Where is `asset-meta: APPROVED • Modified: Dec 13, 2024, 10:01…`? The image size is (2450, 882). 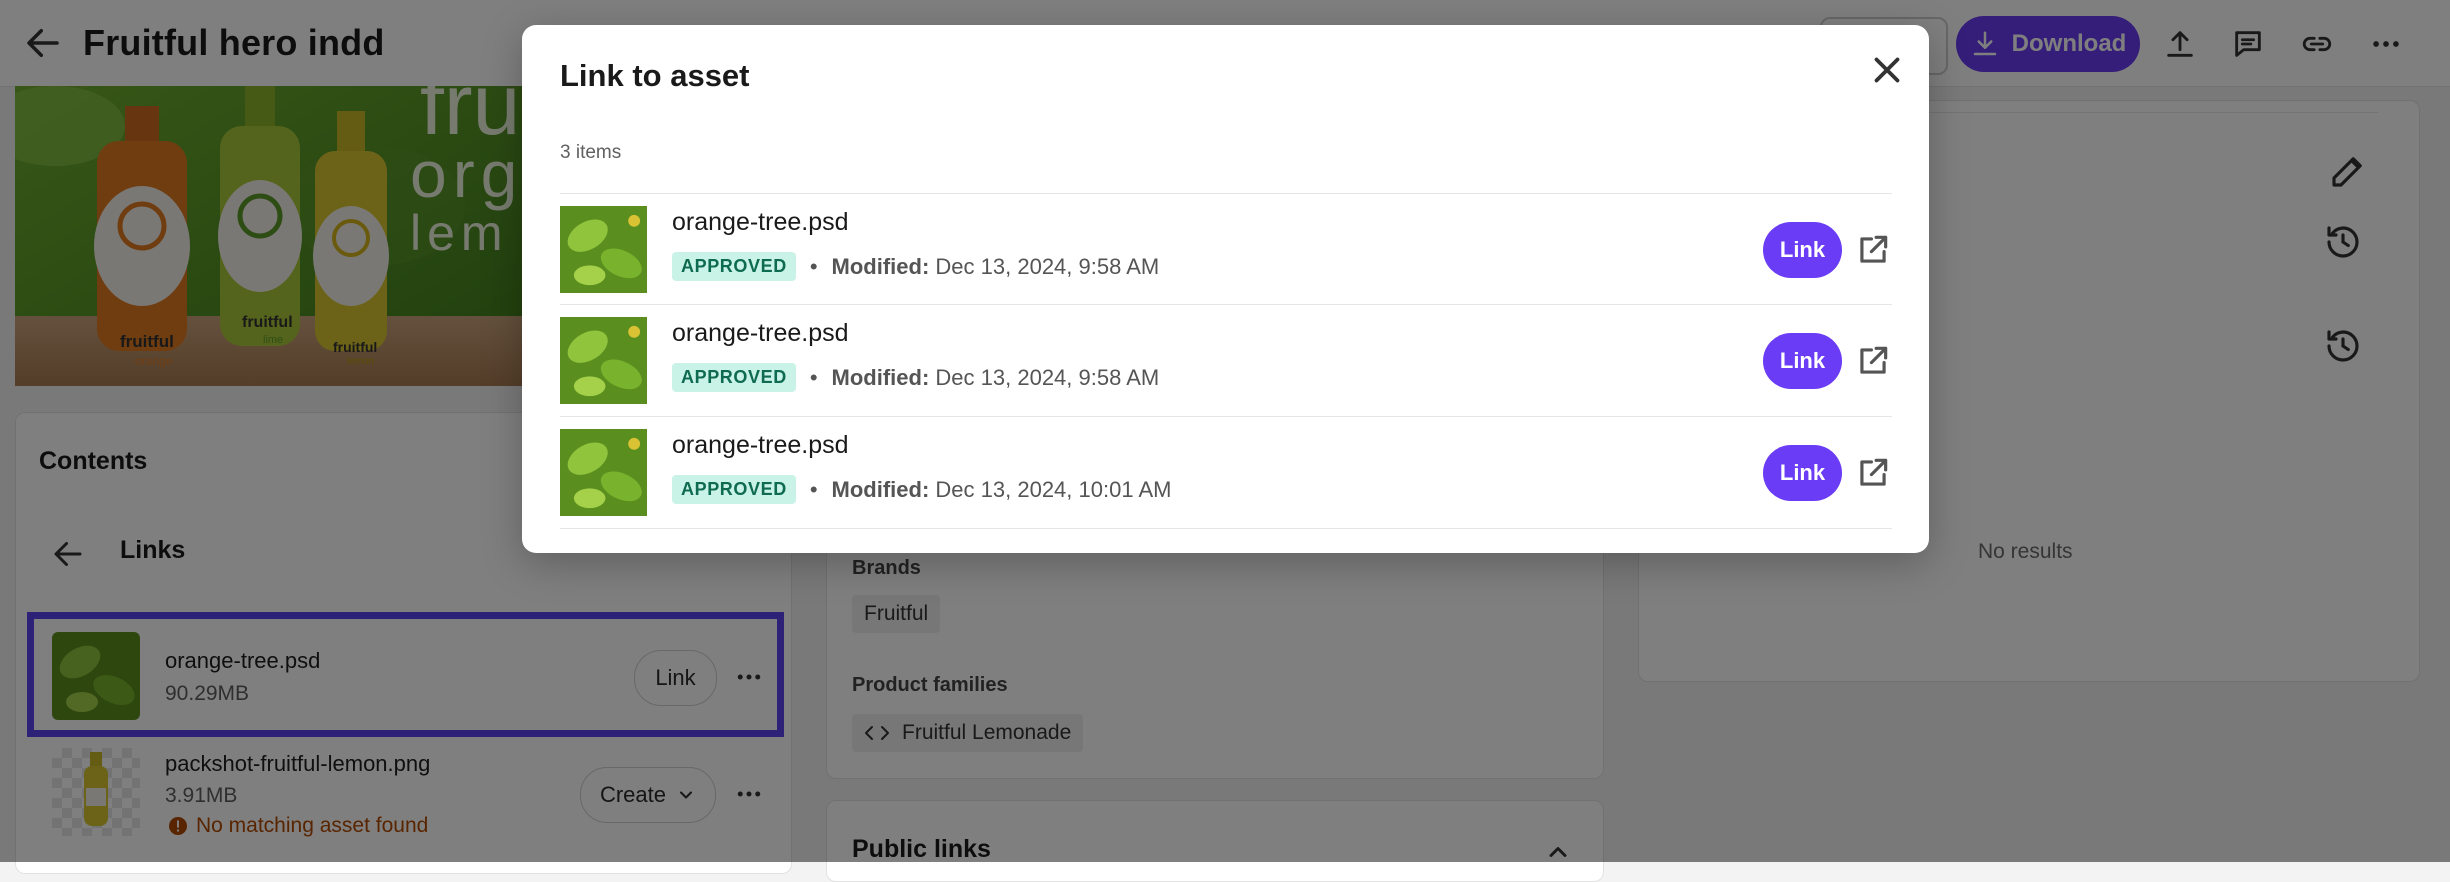
asset-meta: APPROVED • Modified: Dec 13, 2024, 10:01… is located at coordinates (921, 489).